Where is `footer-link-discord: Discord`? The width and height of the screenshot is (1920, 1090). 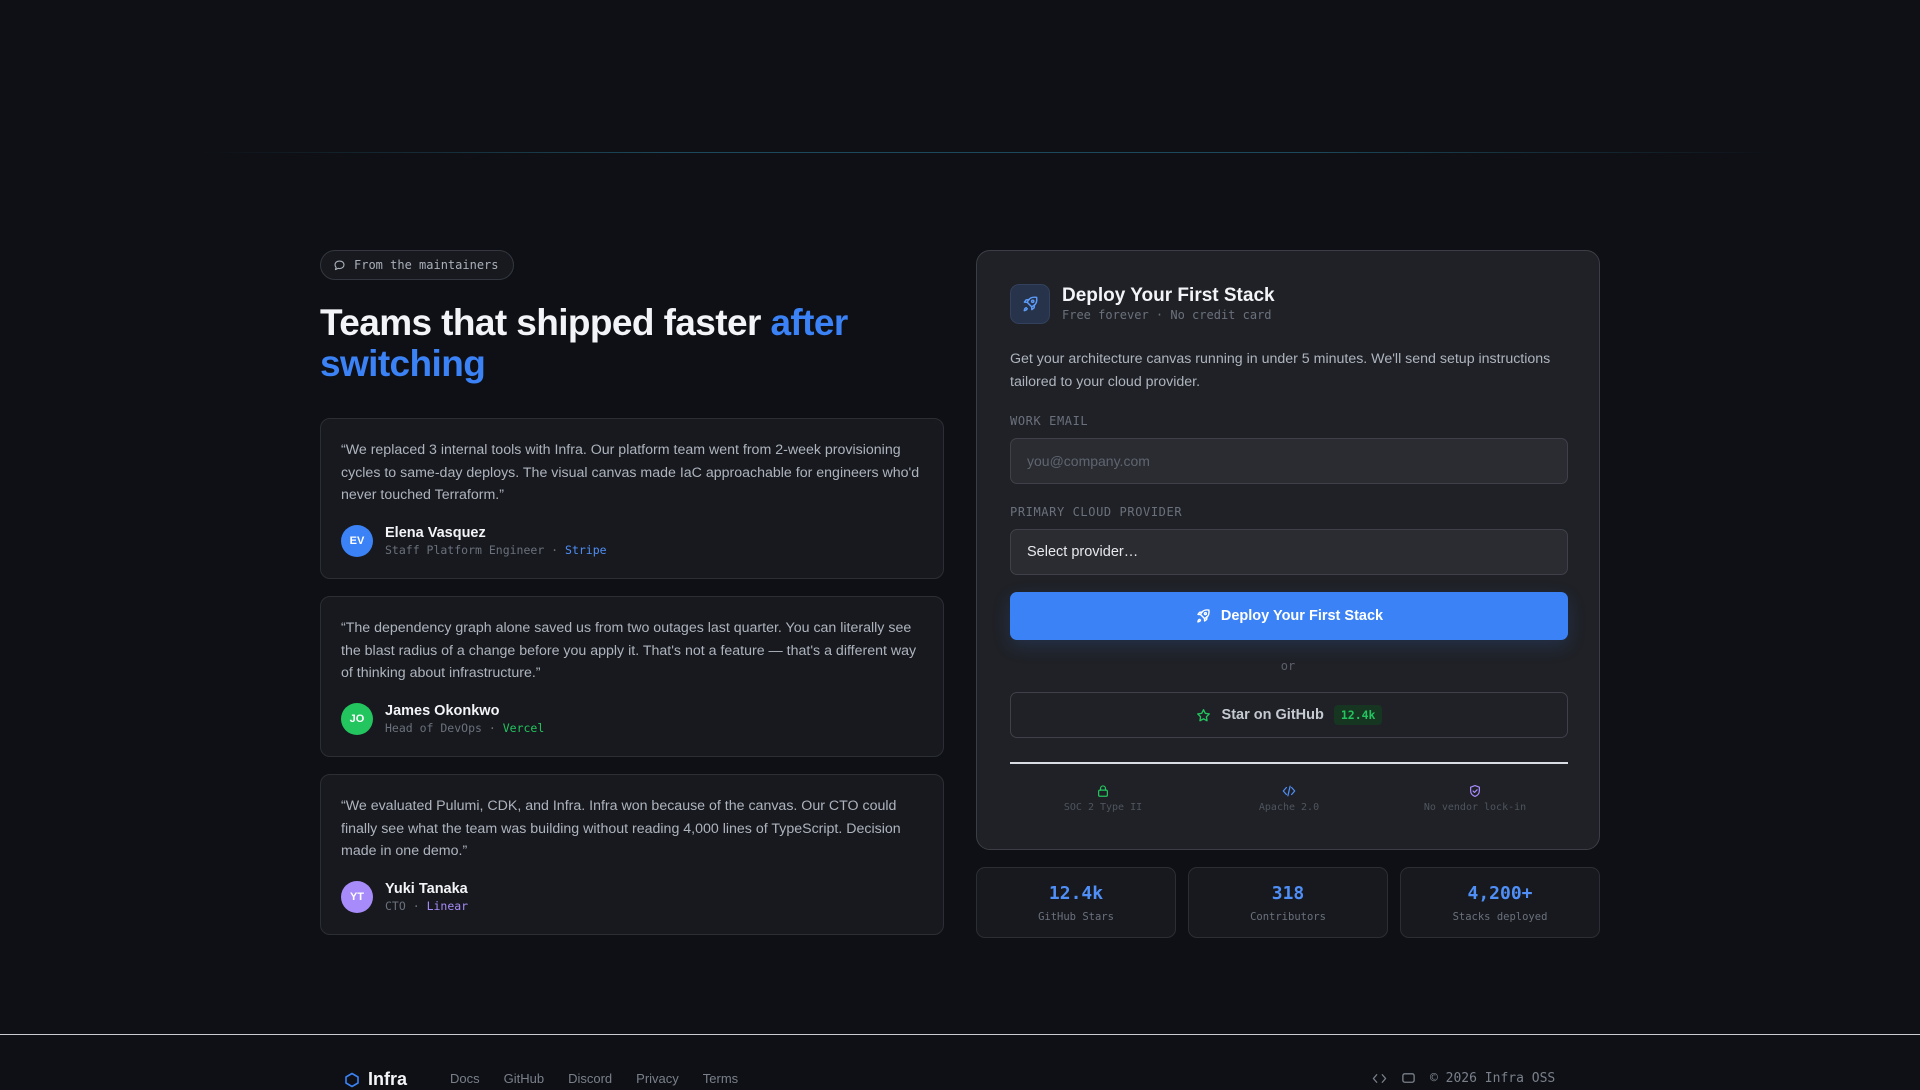
footer-link-discord: Discord is located at coordinates (590, 1078).